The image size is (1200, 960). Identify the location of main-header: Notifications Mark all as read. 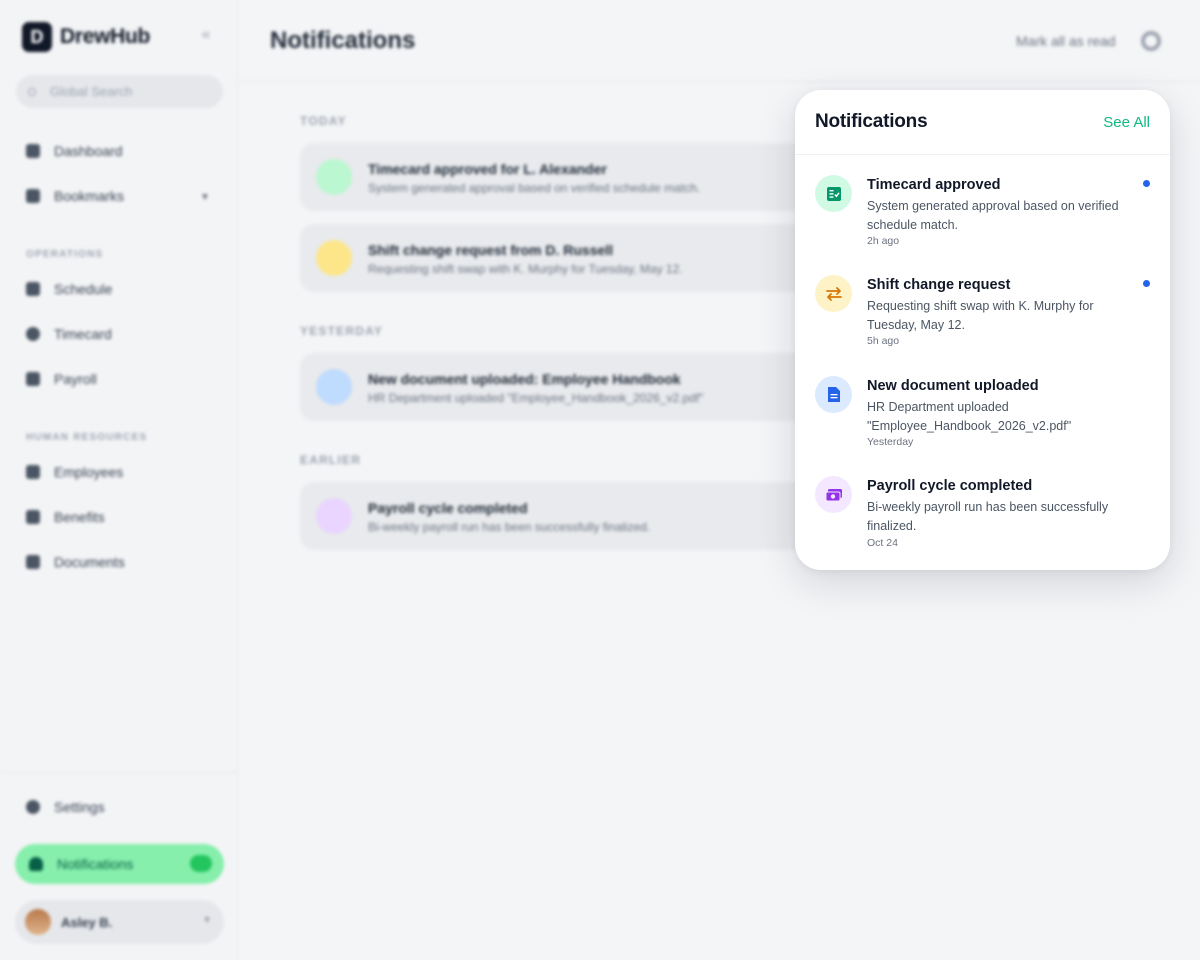
(719, 41).